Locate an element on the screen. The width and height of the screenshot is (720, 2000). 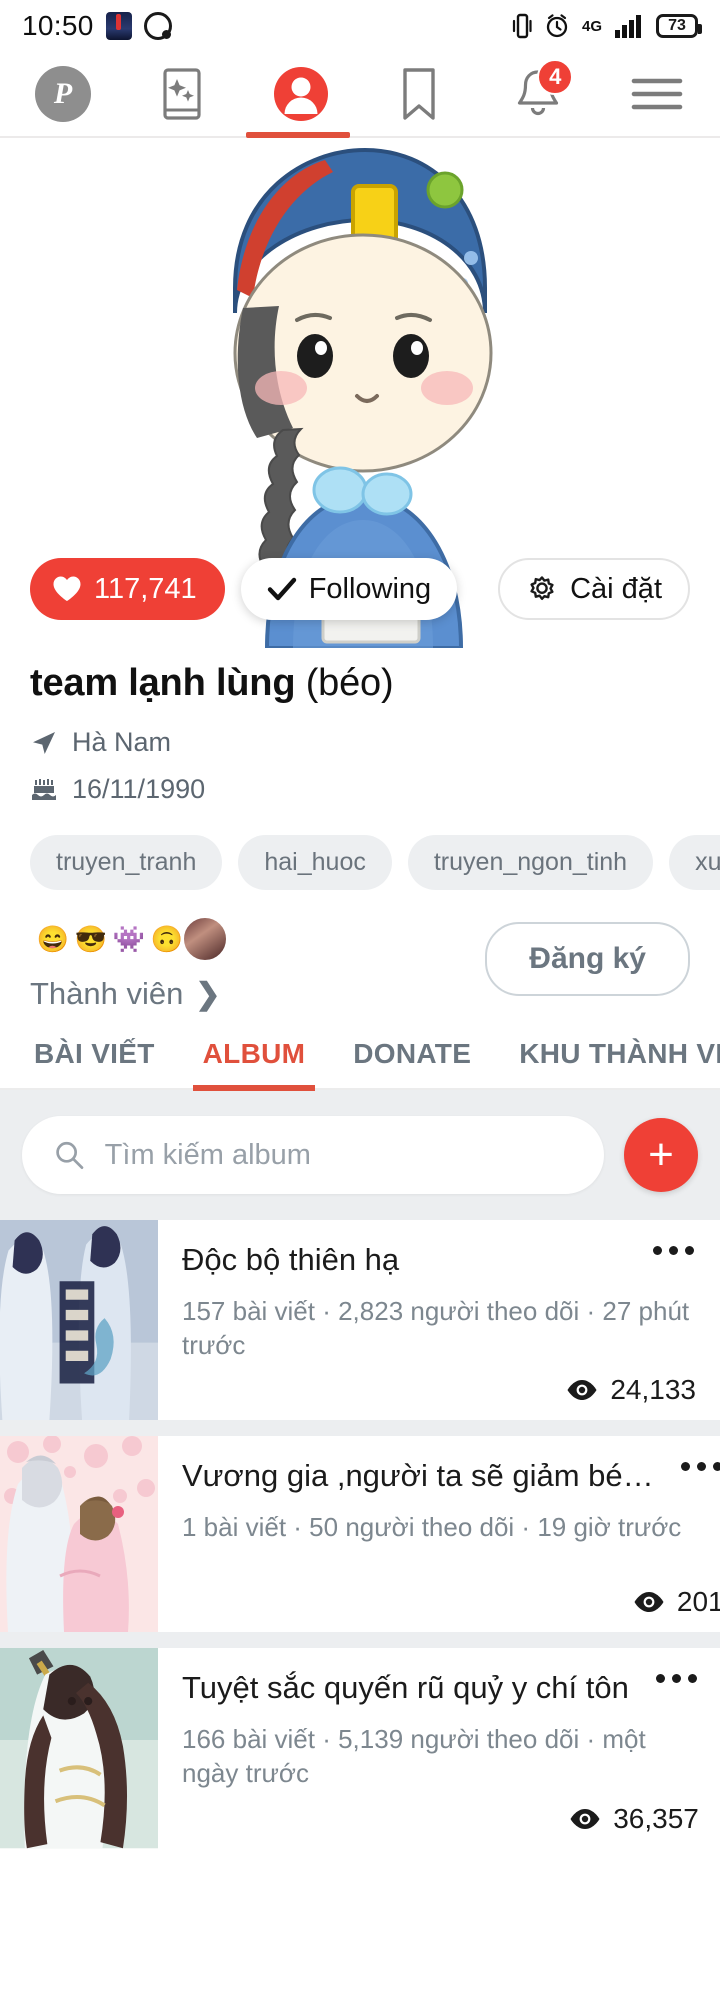
search-icon is located at coordinates (70, 1155).